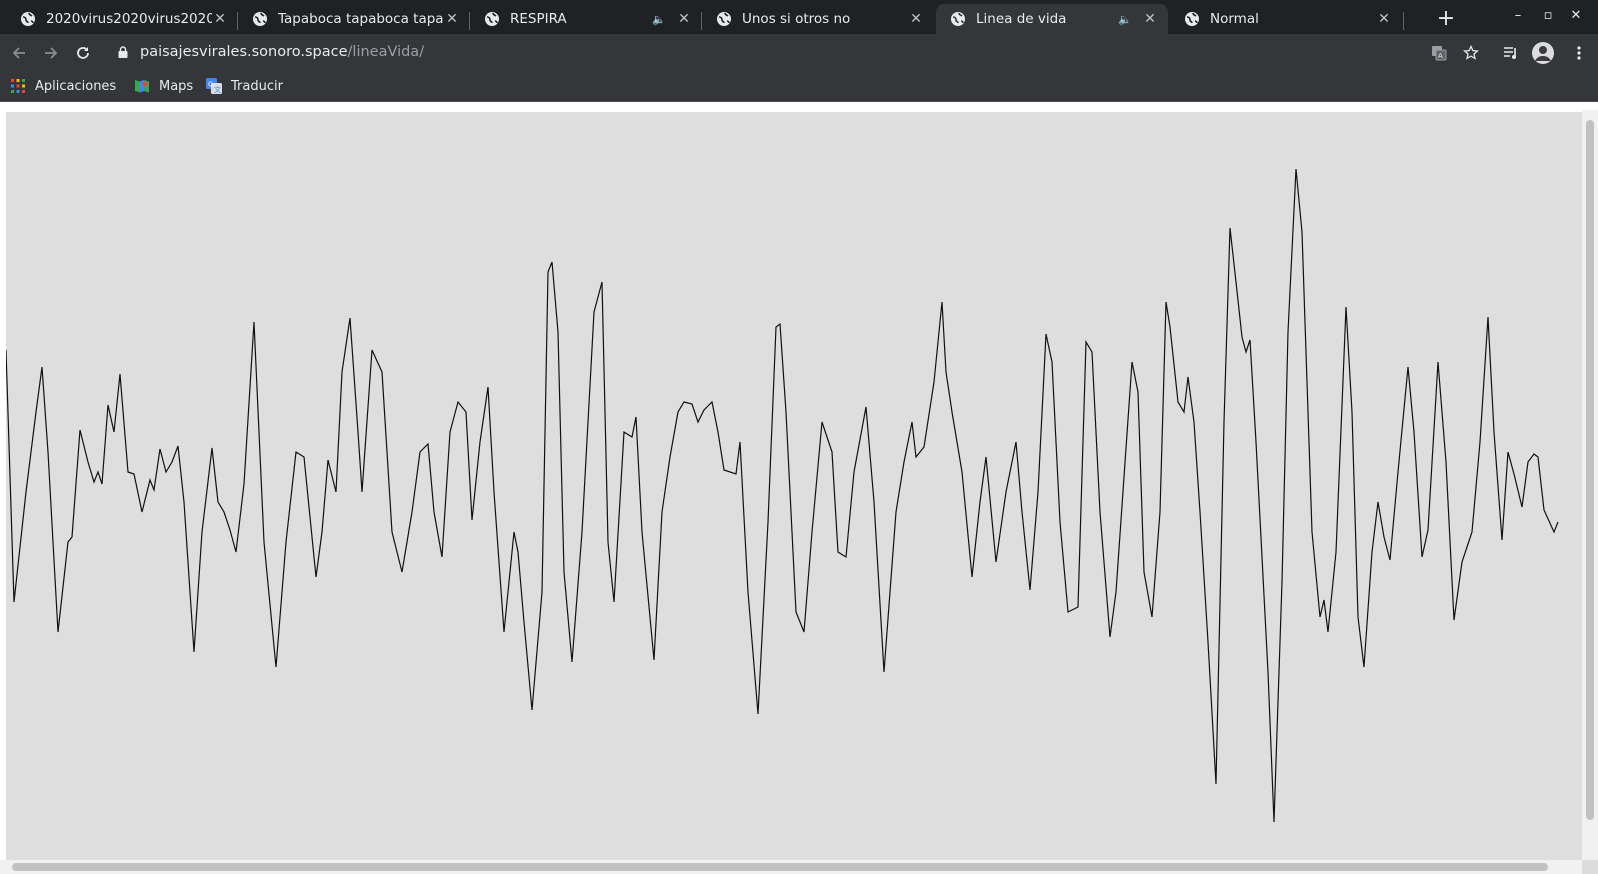 The width and height of the screenshot is (1598, 874). I want to click on svg-text: G, so click(210, 85).